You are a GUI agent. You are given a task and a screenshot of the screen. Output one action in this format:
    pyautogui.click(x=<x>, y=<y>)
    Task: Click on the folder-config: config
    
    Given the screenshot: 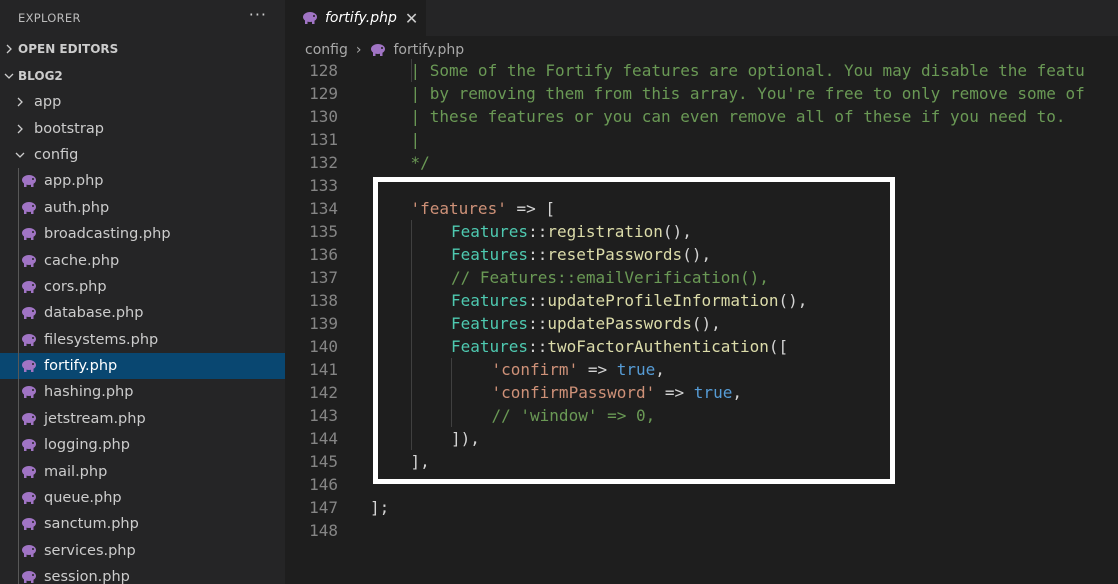 What is the action you would take?
    pyautogui.click(x=142, y=155)
    